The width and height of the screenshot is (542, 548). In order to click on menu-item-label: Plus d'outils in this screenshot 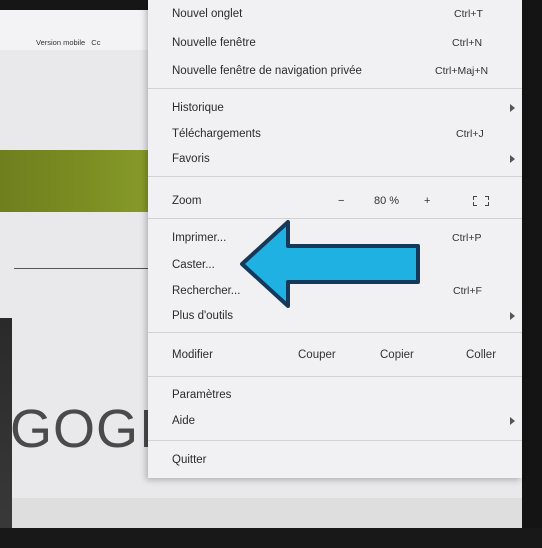, I will do `click(203, 316)`.